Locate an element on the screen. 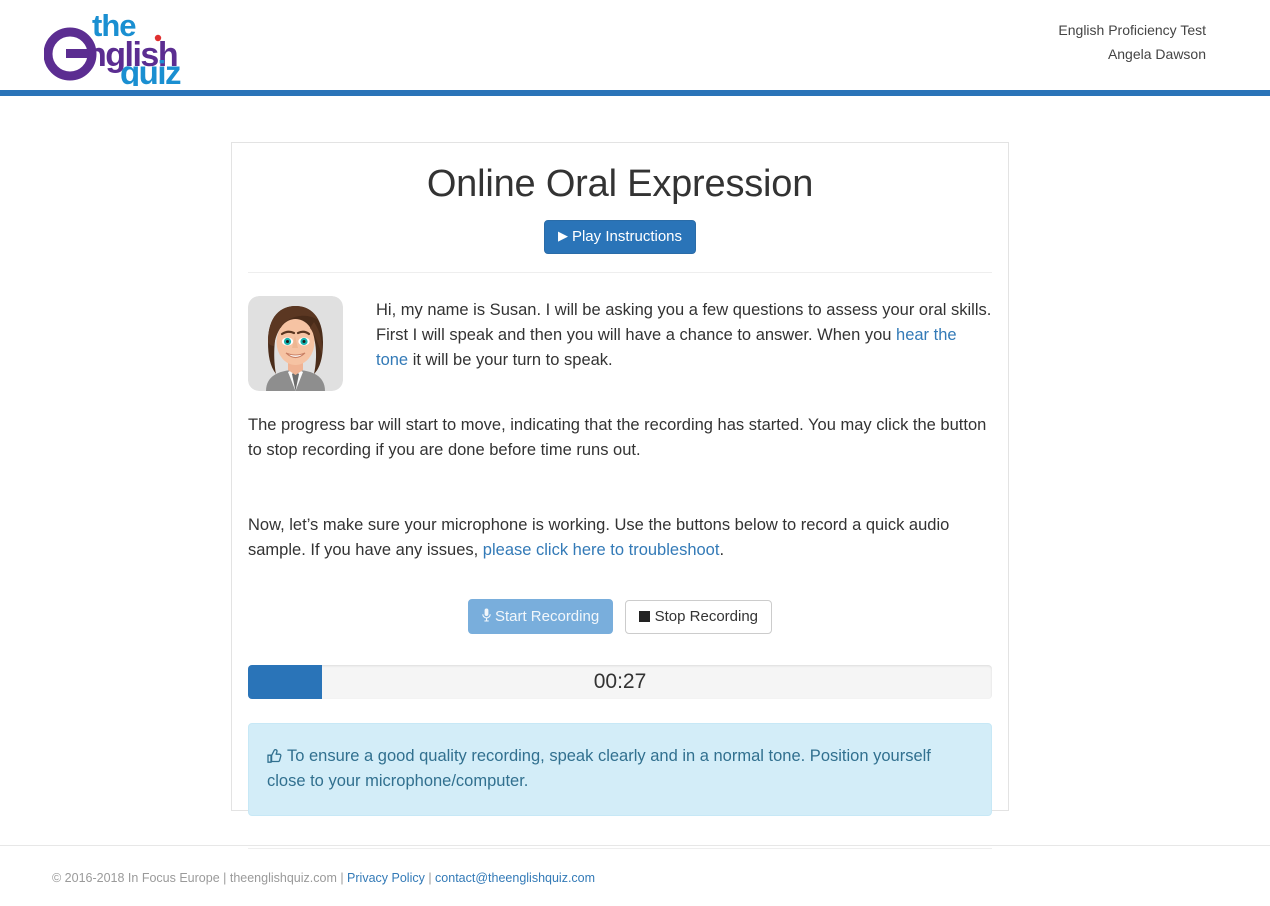 The image size is (1270, 906). svg-text: quiz is located at coordinates (150, 70).